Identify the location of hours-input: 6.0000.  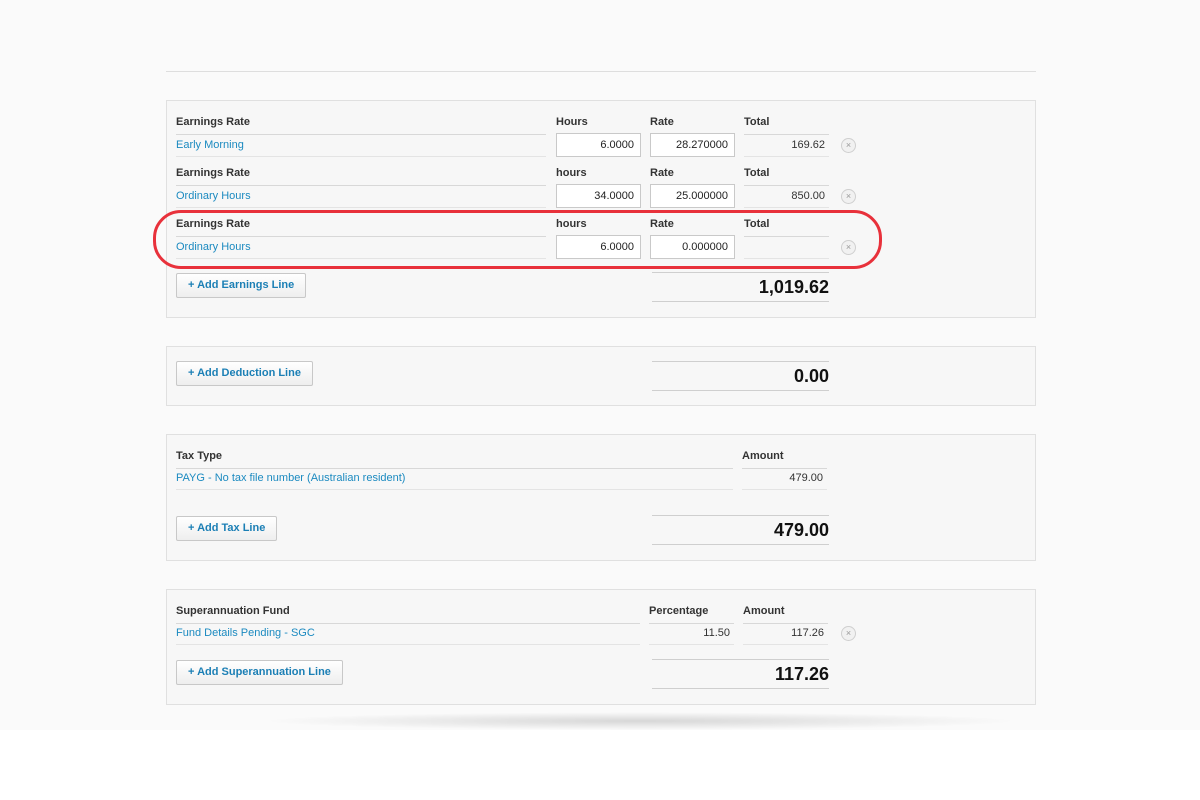
(598, 145).